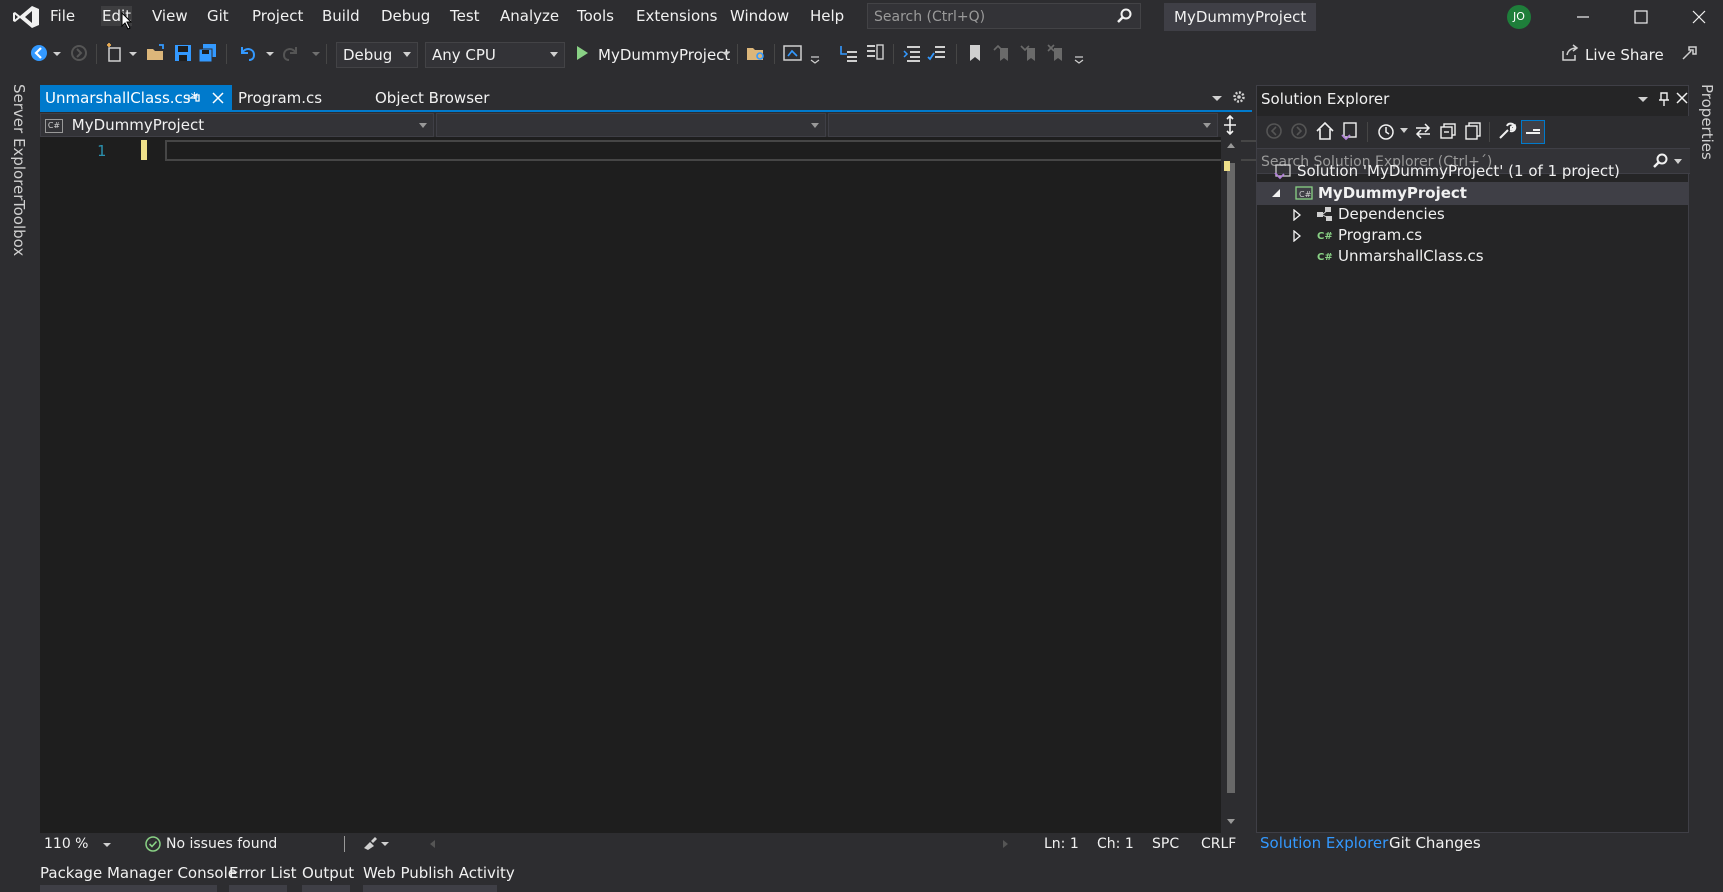 This screenshot has height=892, width=1723. Describe the element at coordinates (1519, 17) in the screenshot. I see `user-avatar: JO` at that location.